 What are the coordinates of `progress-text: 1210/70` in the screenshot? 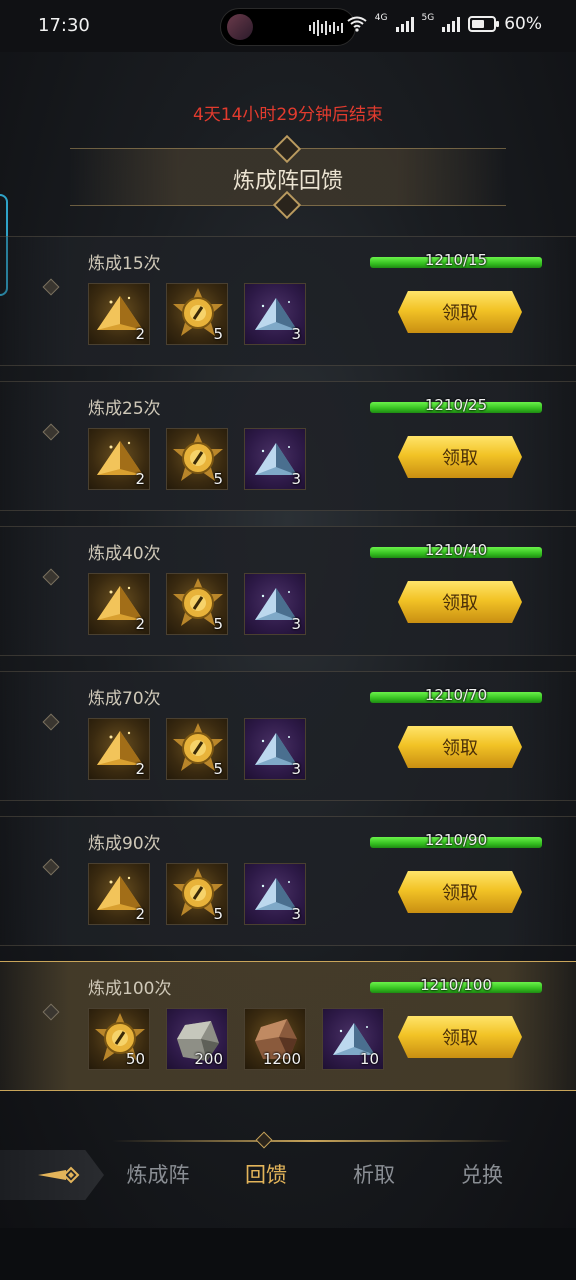 It's located at (456, 695).